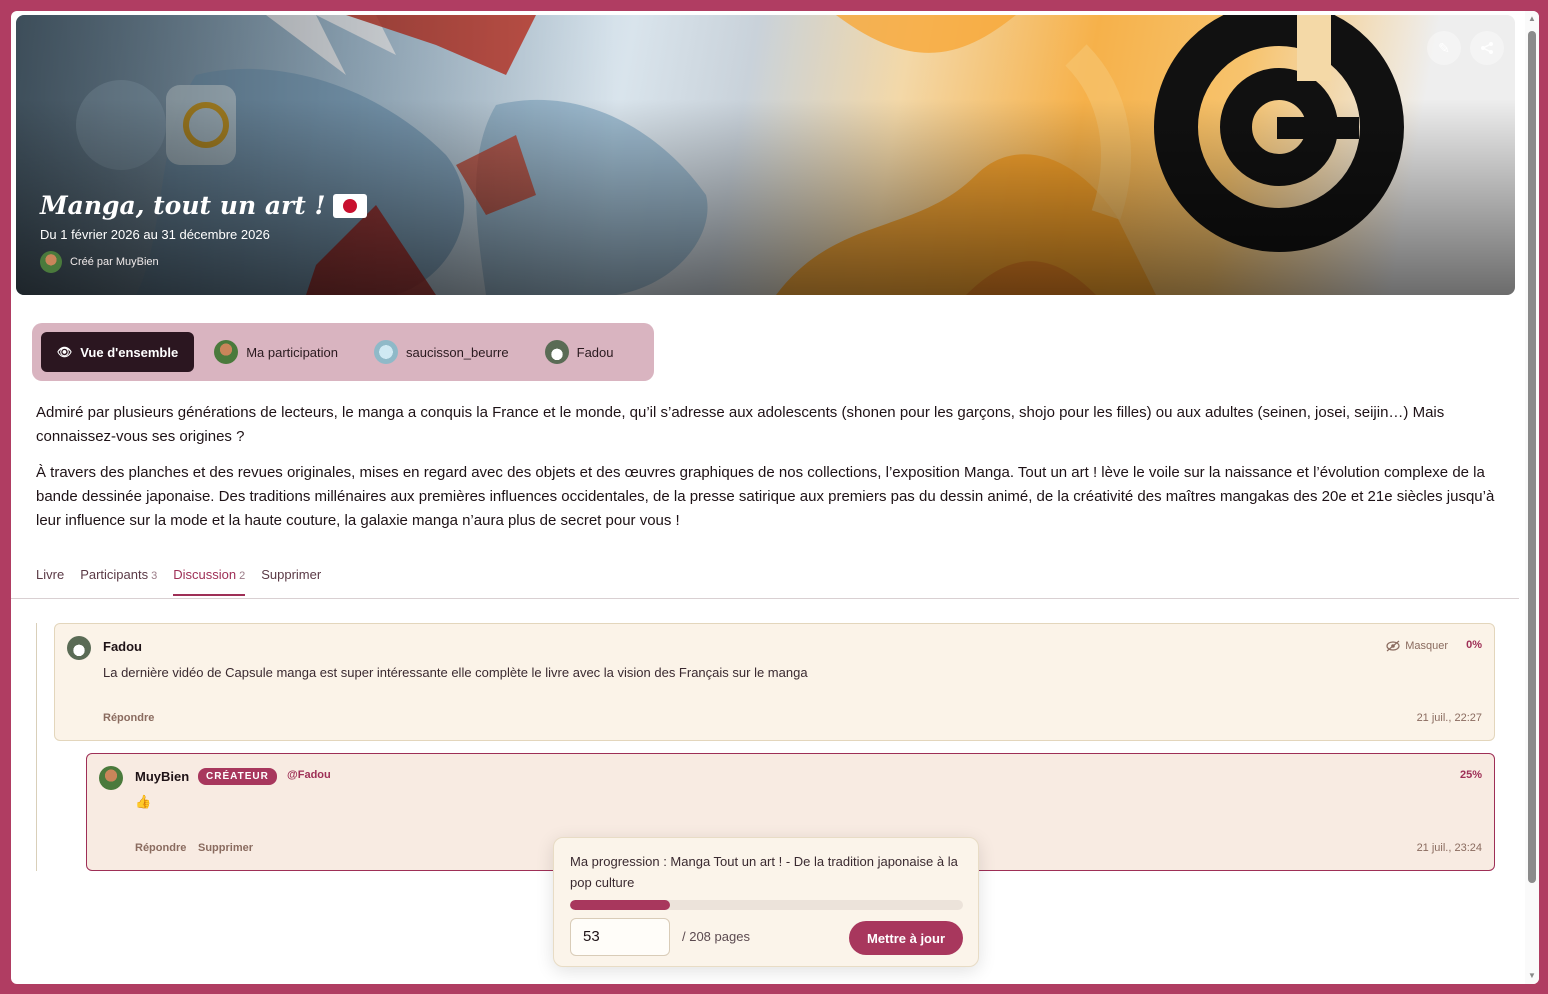  Describe the element at coordinates (99, 262) in the screenshot. I see `event-creator: Créé par MuyBien` at that location.